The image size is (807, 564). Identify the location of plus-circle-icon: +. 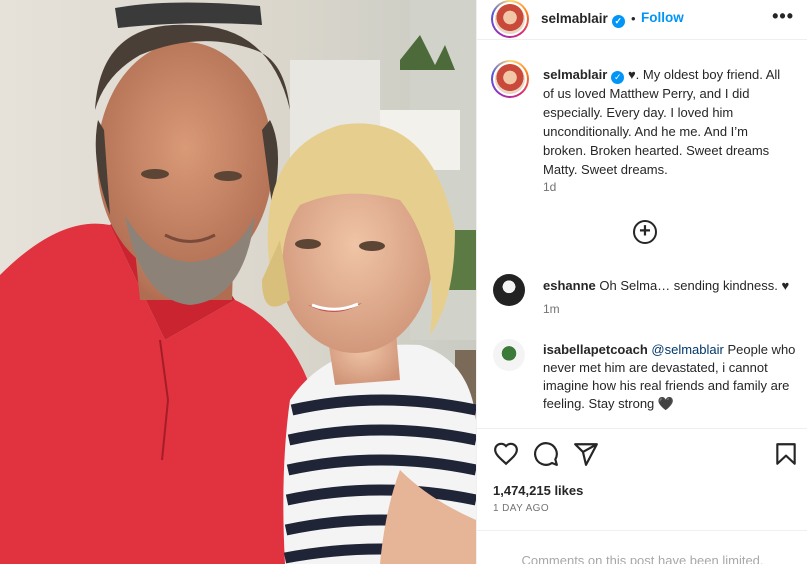
(645, 232).